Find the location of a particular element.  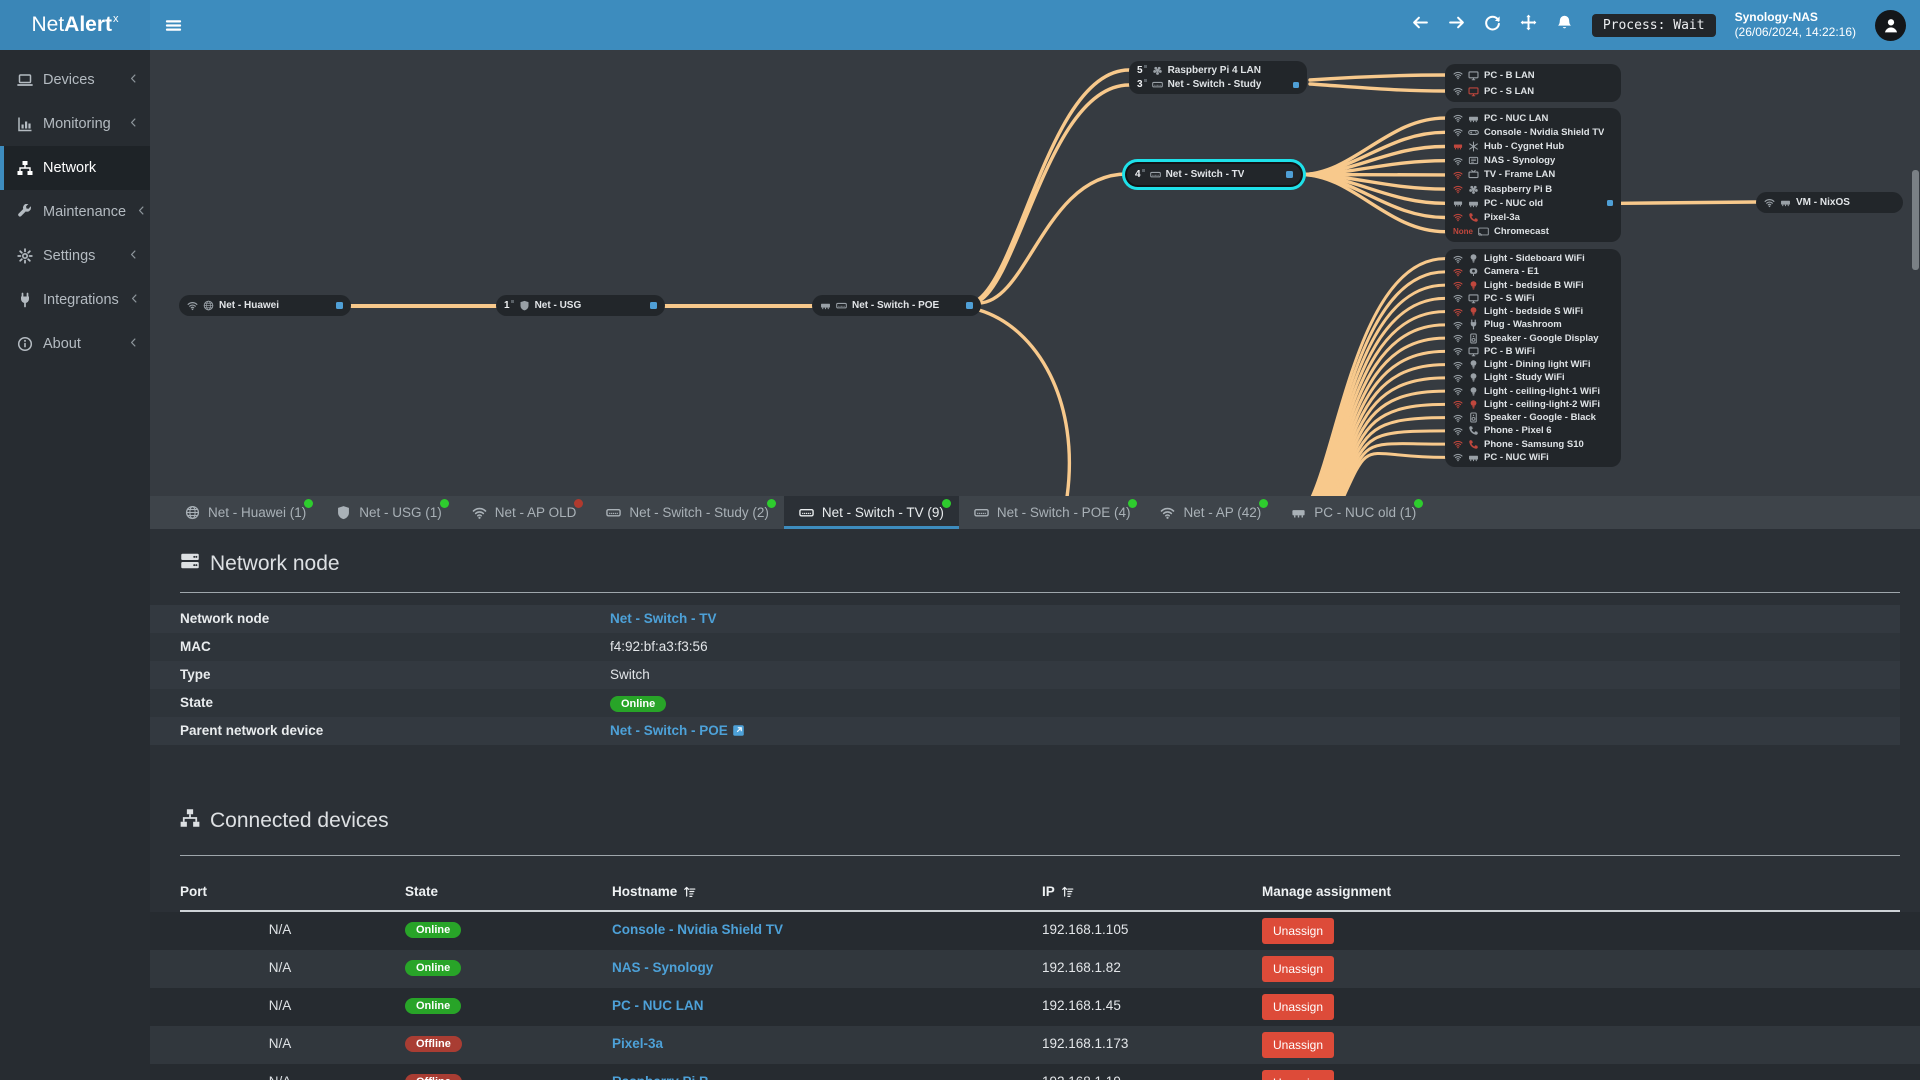

column-header-ip: IP is located at coordinates (1058, 891).